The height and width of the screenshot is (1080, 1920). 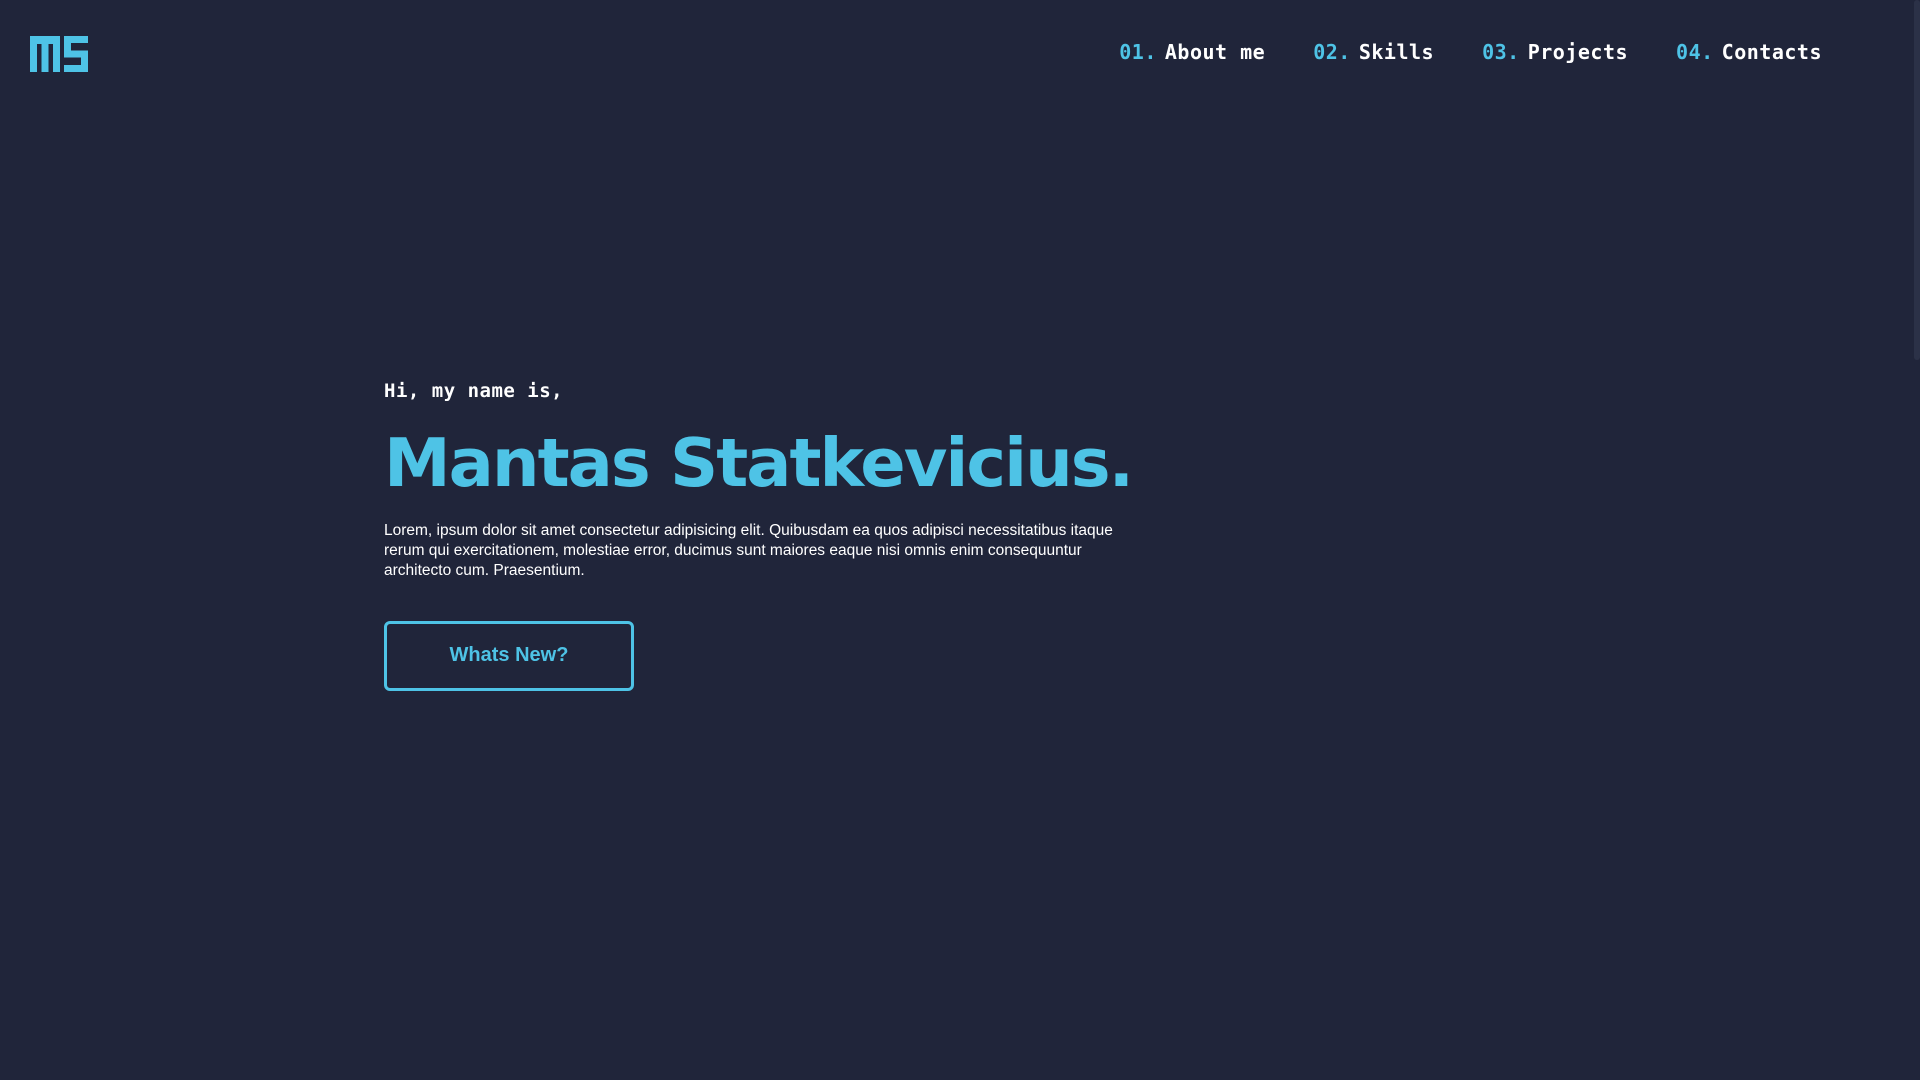 I want to click on scrollbar-thumb, so click(x=1917, y=180).